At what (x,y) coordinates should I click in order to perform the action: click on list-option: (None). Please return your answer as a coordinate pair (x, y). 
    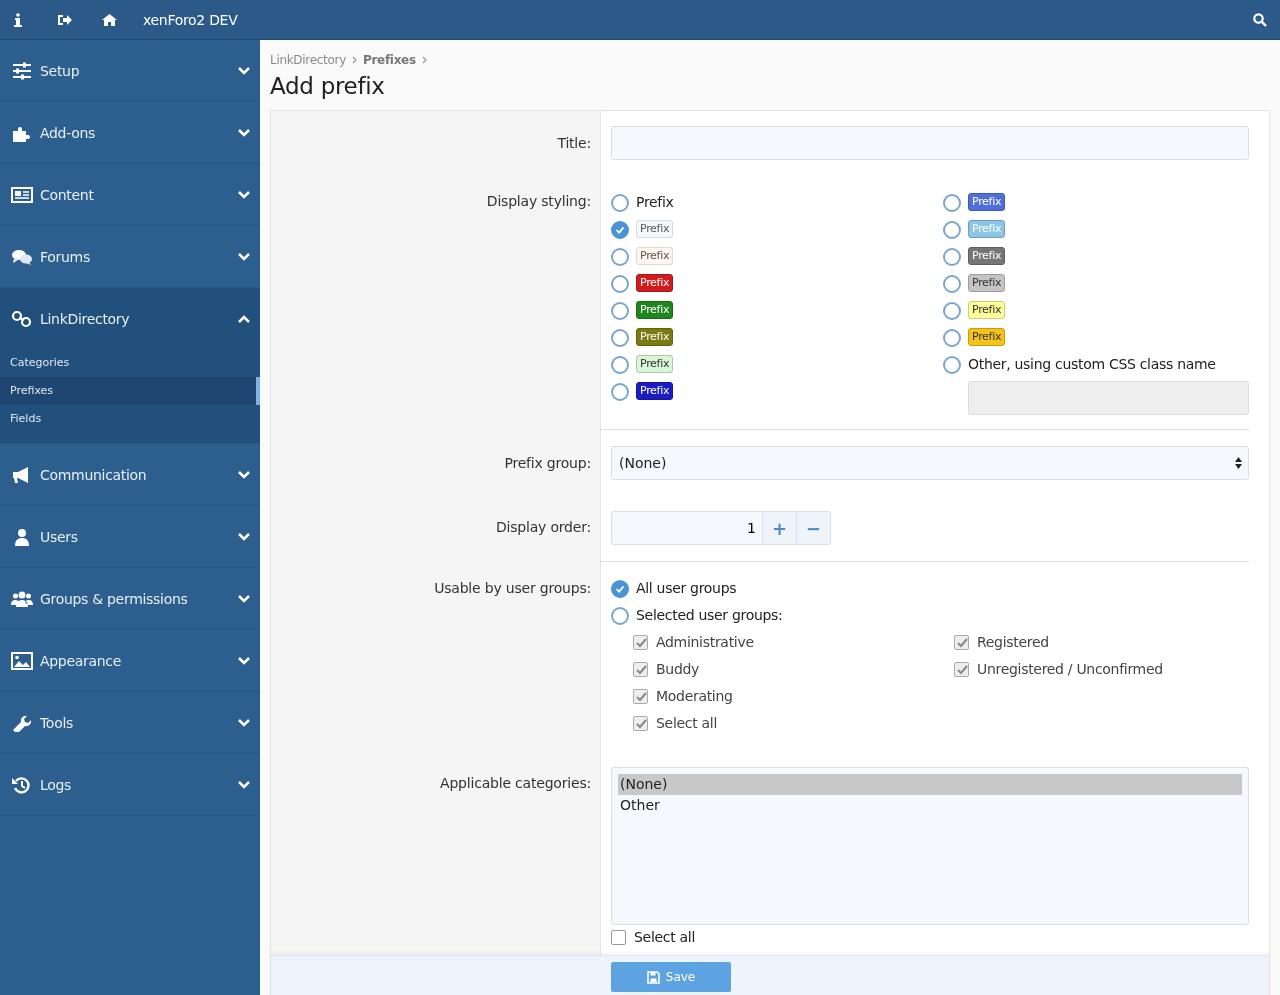
    Looking at the image, I should click on (930, 784).